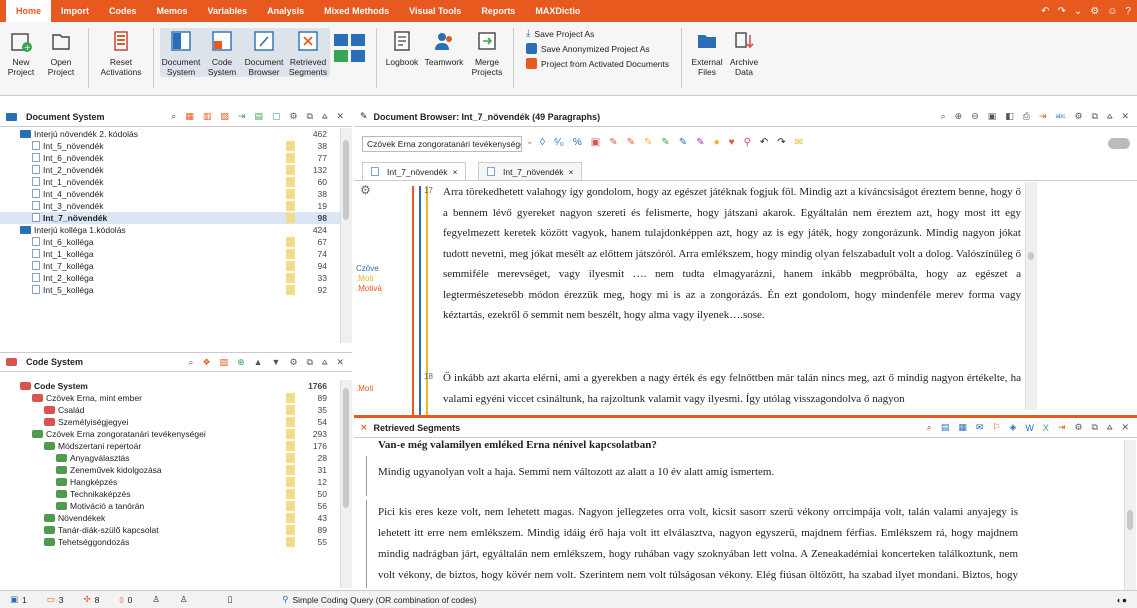 The width and height of the screenshot is (1137, 608). What do you see at coordinates (121, 52) in the screenshot?
I see `reset-activations-button: Reset Activations` at bounding box center [121, 52].